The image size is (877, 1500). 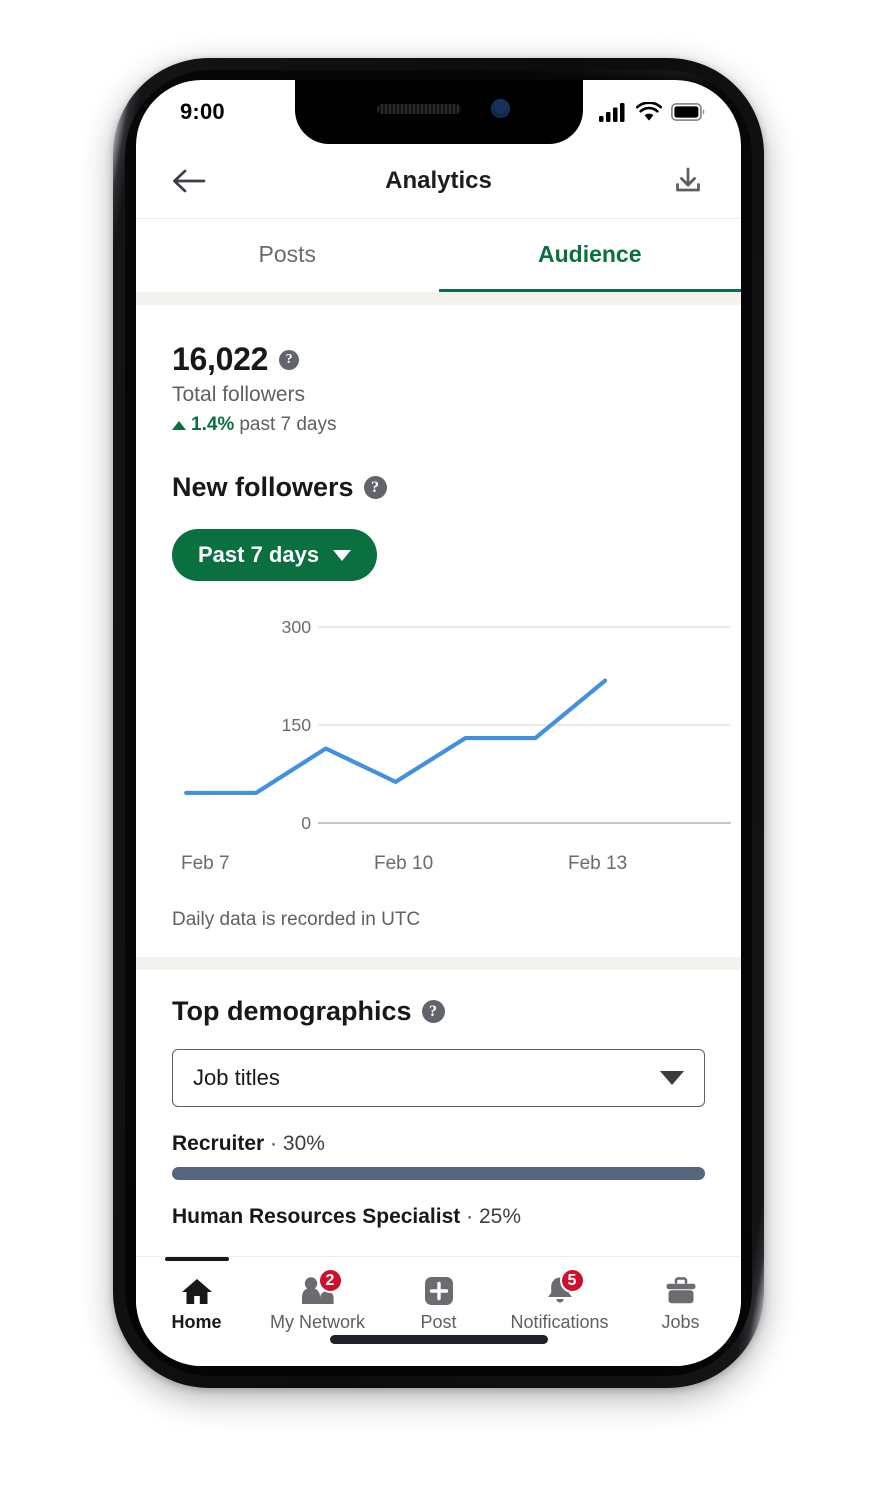 I want to click on demographic-bar-fill, so click(x=438, y=1173).